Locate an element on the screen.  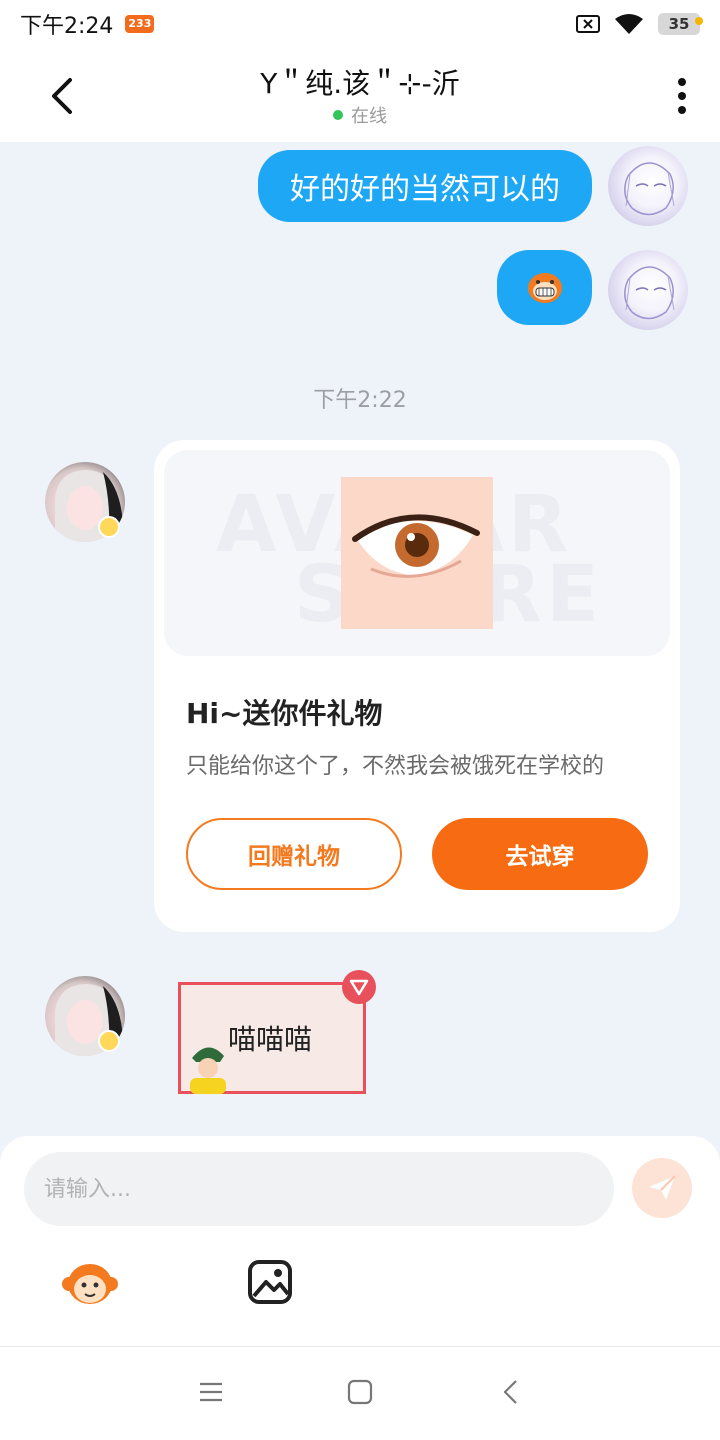
home-nav-button is located at coordinates (360, 1392).